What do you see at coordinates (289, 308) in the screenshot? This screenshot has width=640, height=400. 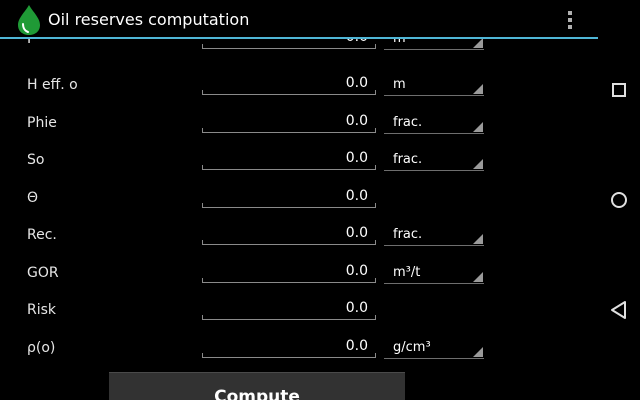 I see `field-risk-input` at bounding box center [289, 308].